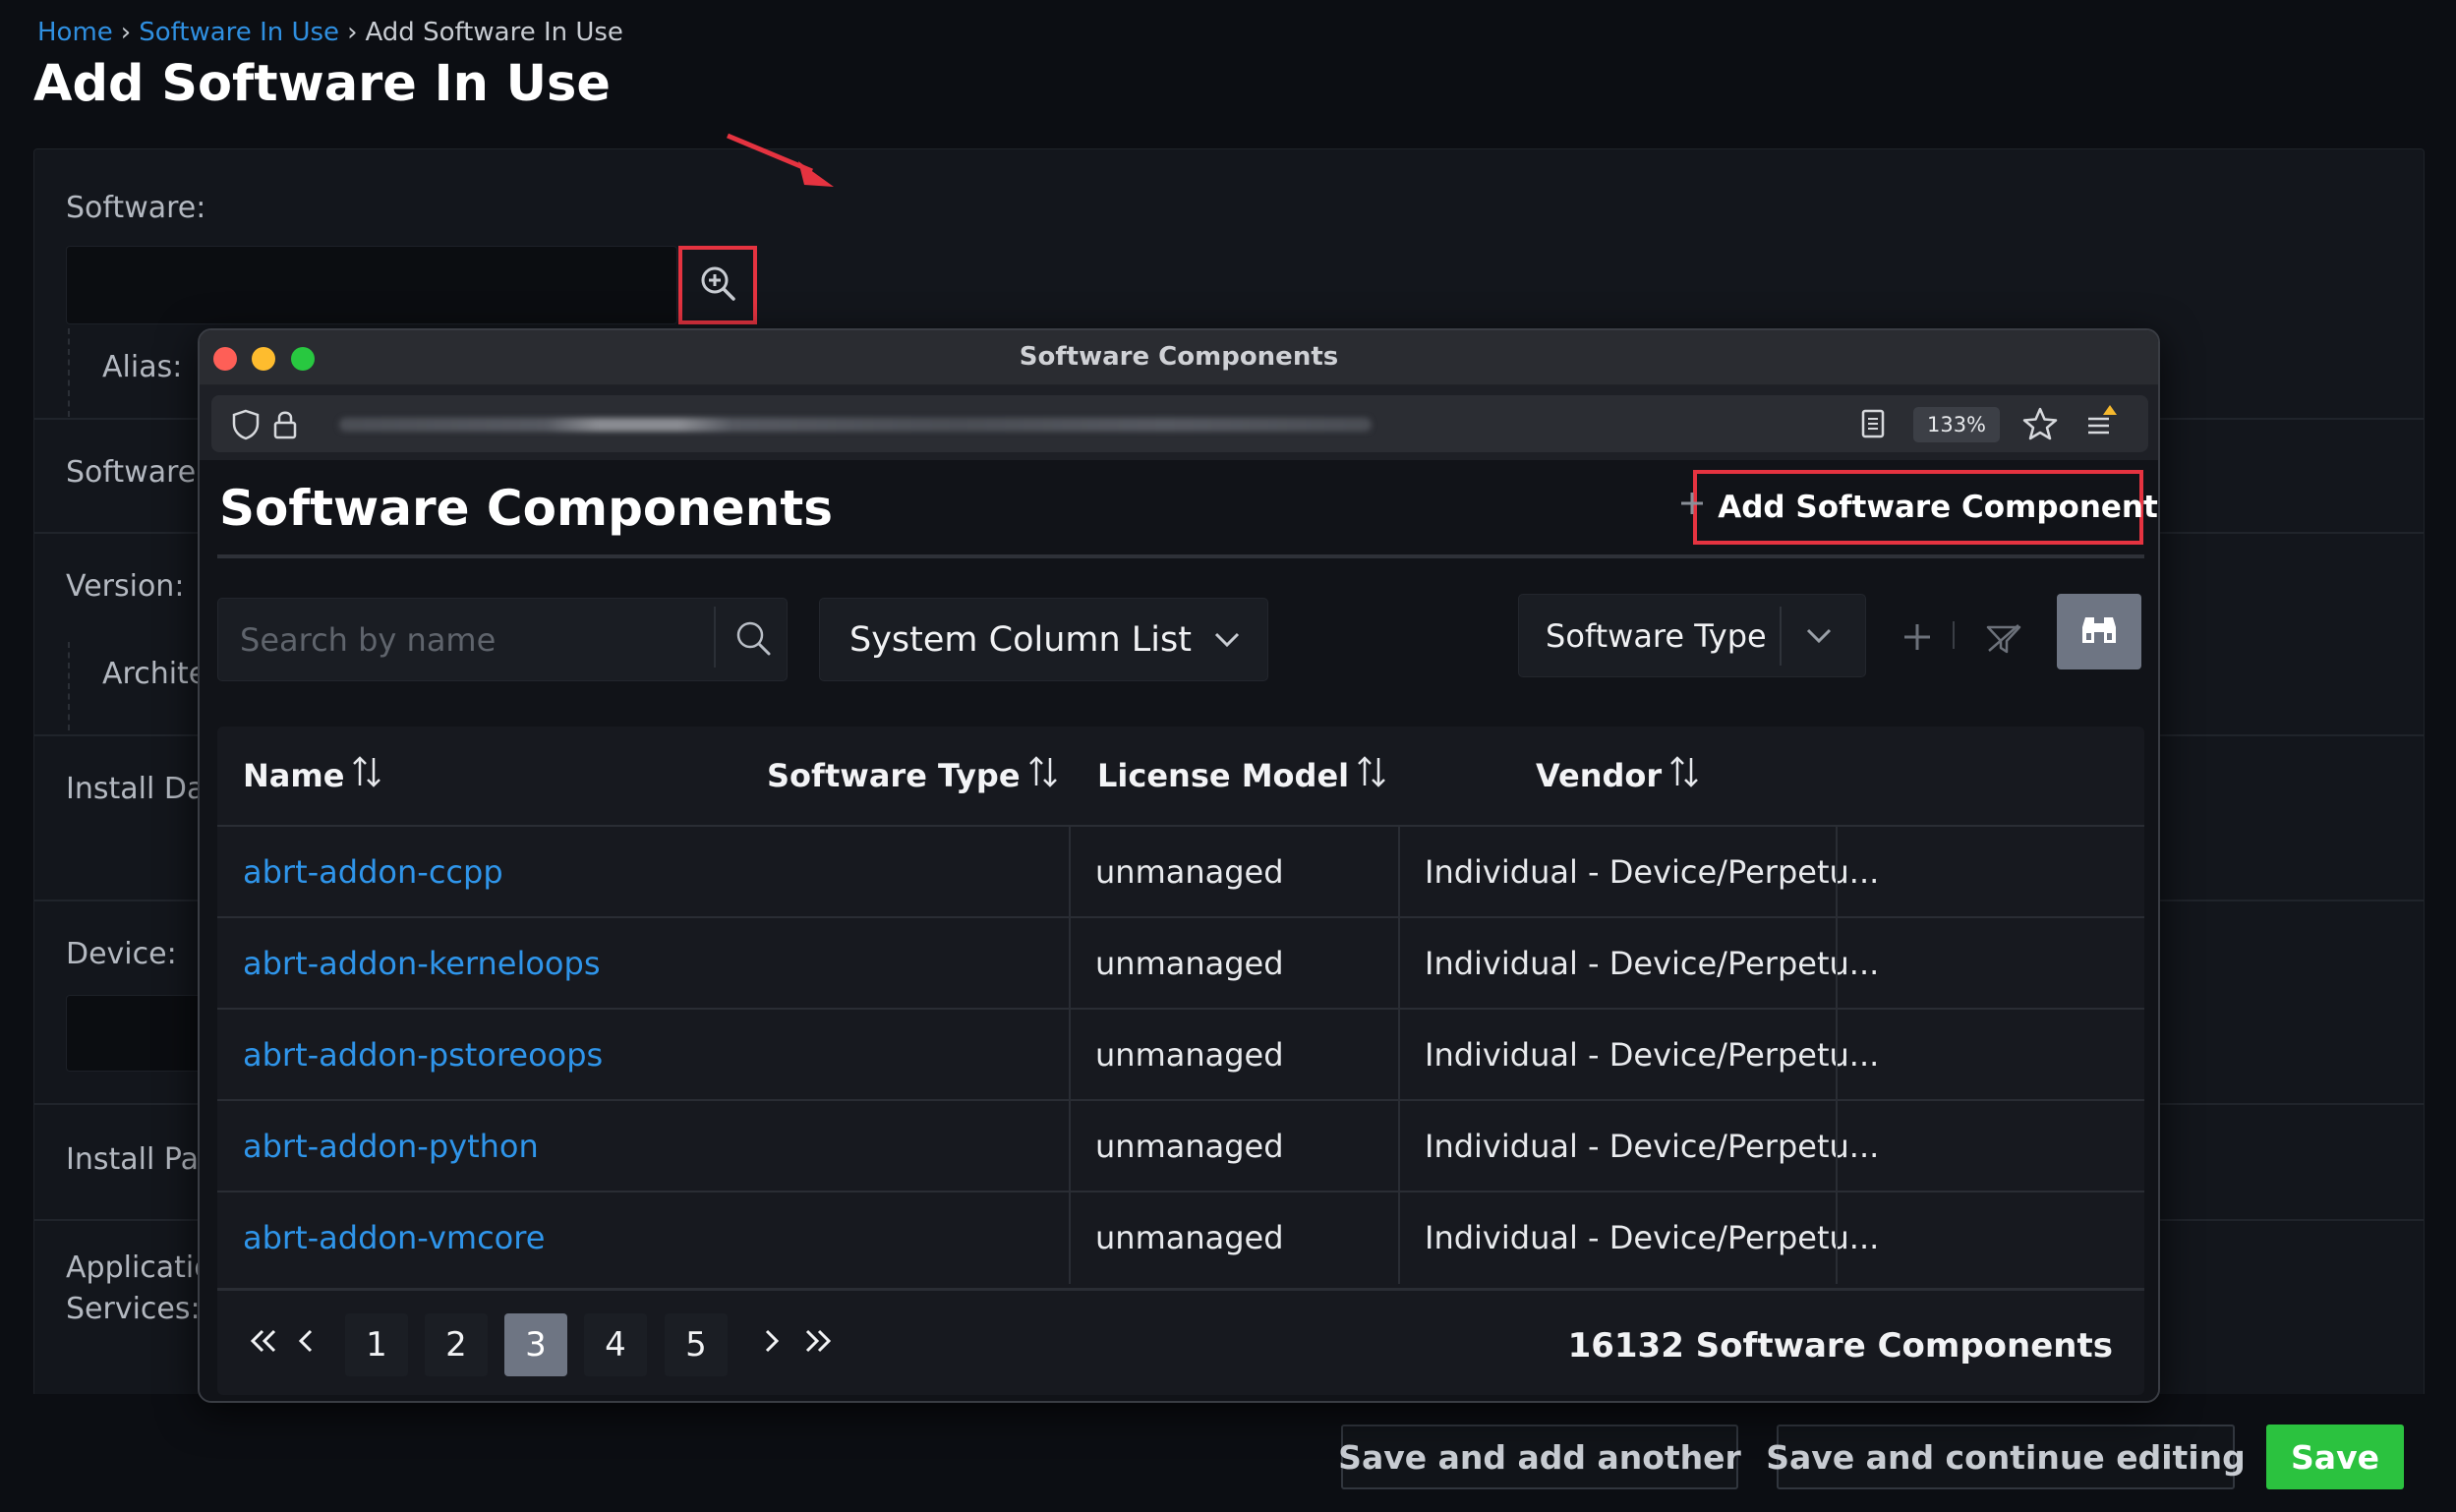  I want to click on page-title: Add Software In Use, so click(322, 84).